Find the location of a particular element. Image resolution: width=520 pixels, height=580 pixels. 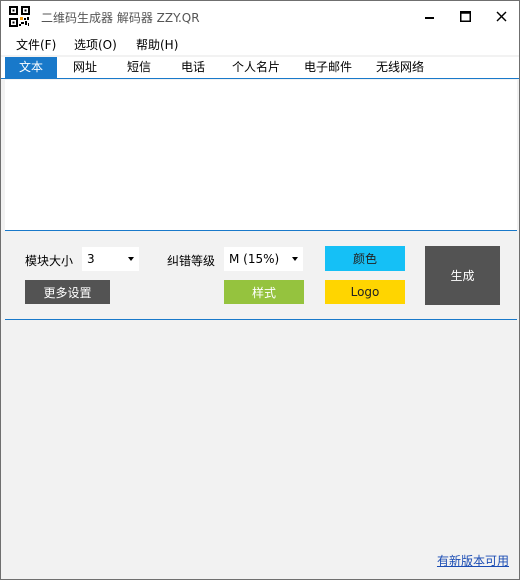

title-bar: 二维码生成器 解码器 ZZY.QR is located at coordinates (260, 16).